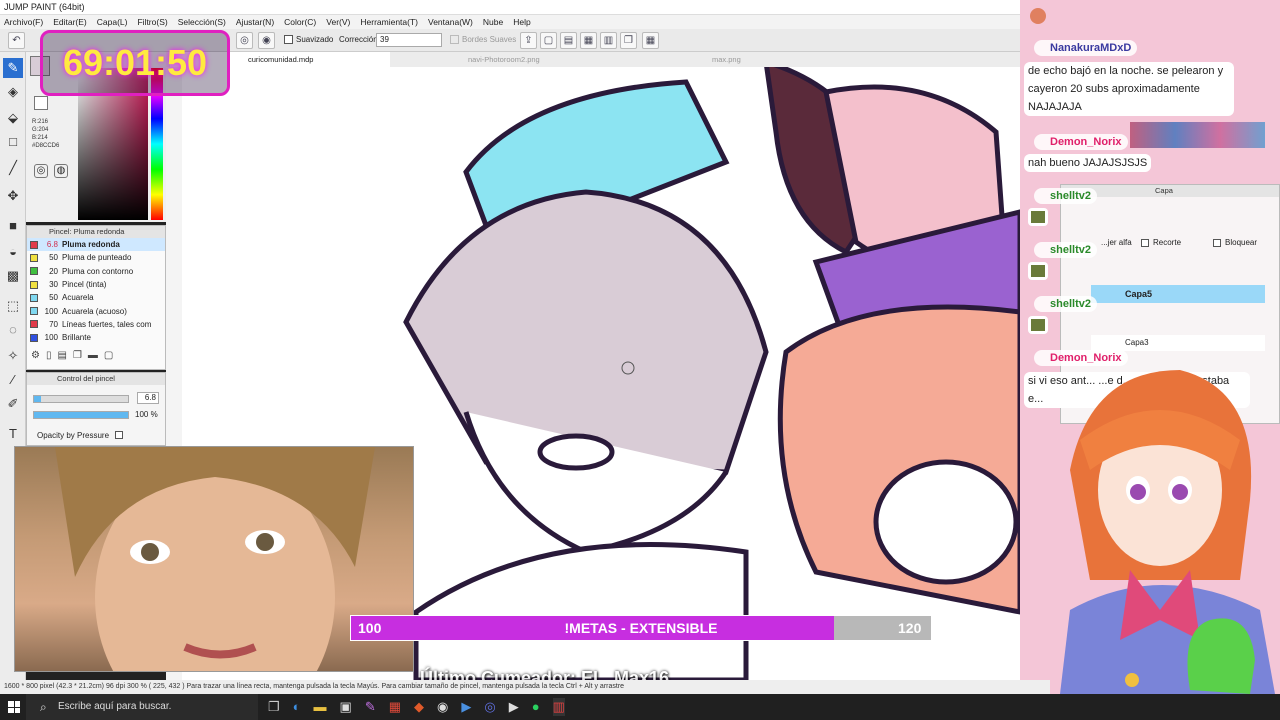  Describe the element at coordinates (152, 22) in the screenshot. I see `menu-filter: Filtro(S)` at that location.